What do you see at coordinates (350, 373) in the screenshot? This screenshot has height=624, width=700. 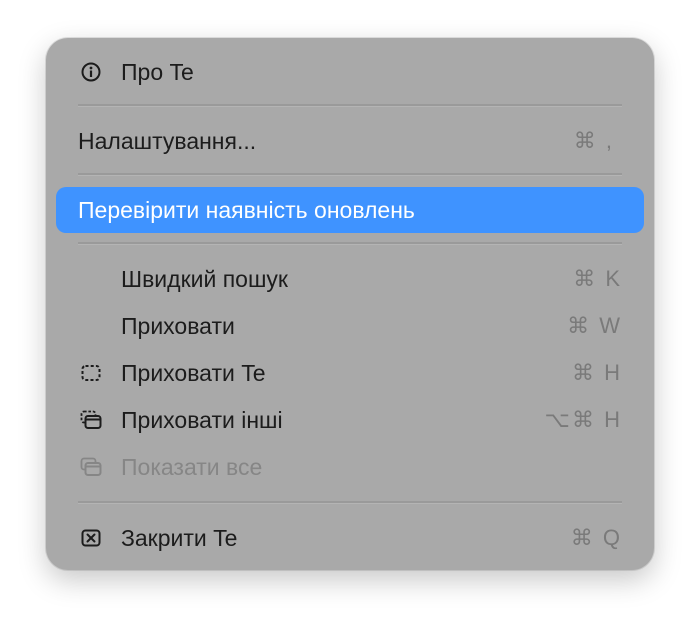 I see `menu-item-hide-app: Приховати Te ⌘ H` at bounding box center [350, 373].